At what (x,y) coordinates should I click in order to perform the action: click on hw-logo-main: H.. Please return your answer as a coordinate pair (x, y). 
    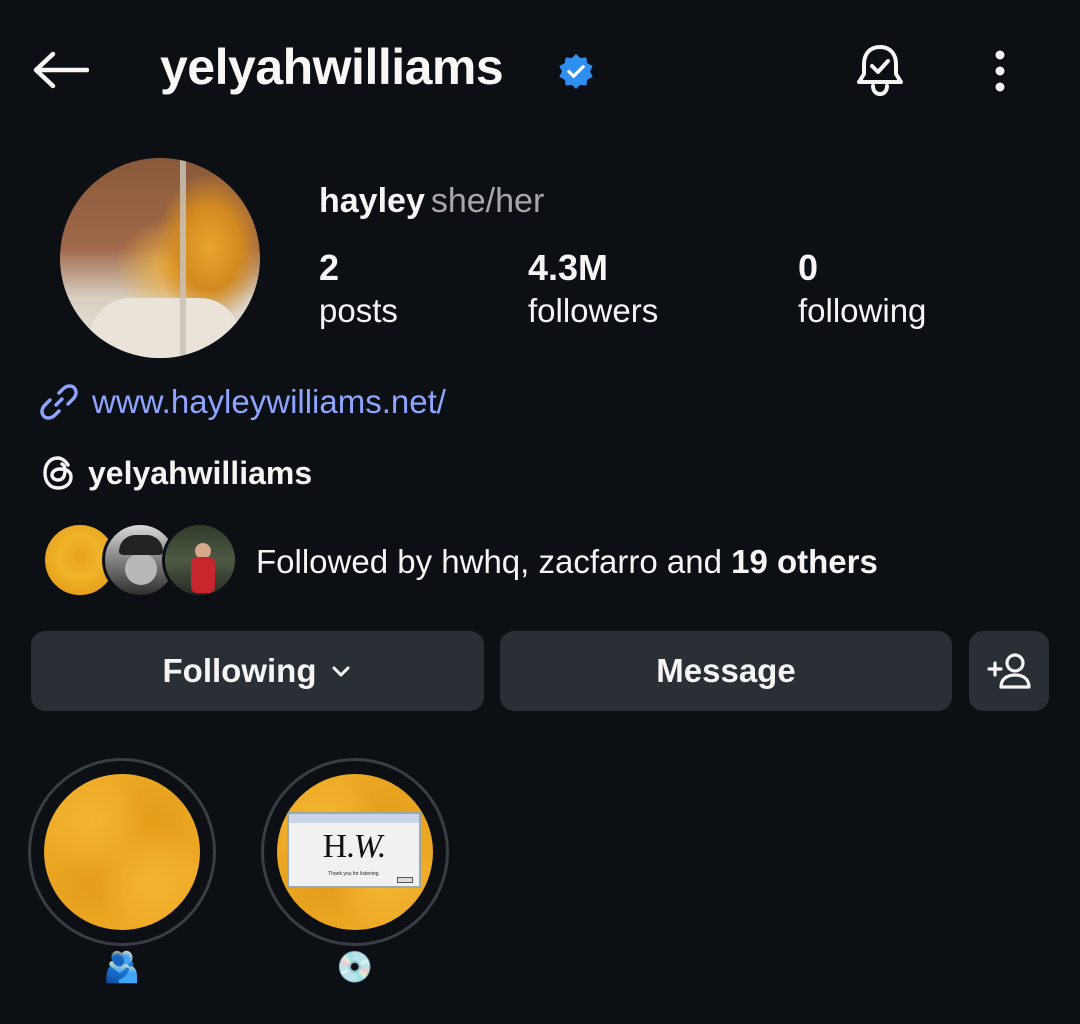
    Looking at the image, I should click on (338, 846).